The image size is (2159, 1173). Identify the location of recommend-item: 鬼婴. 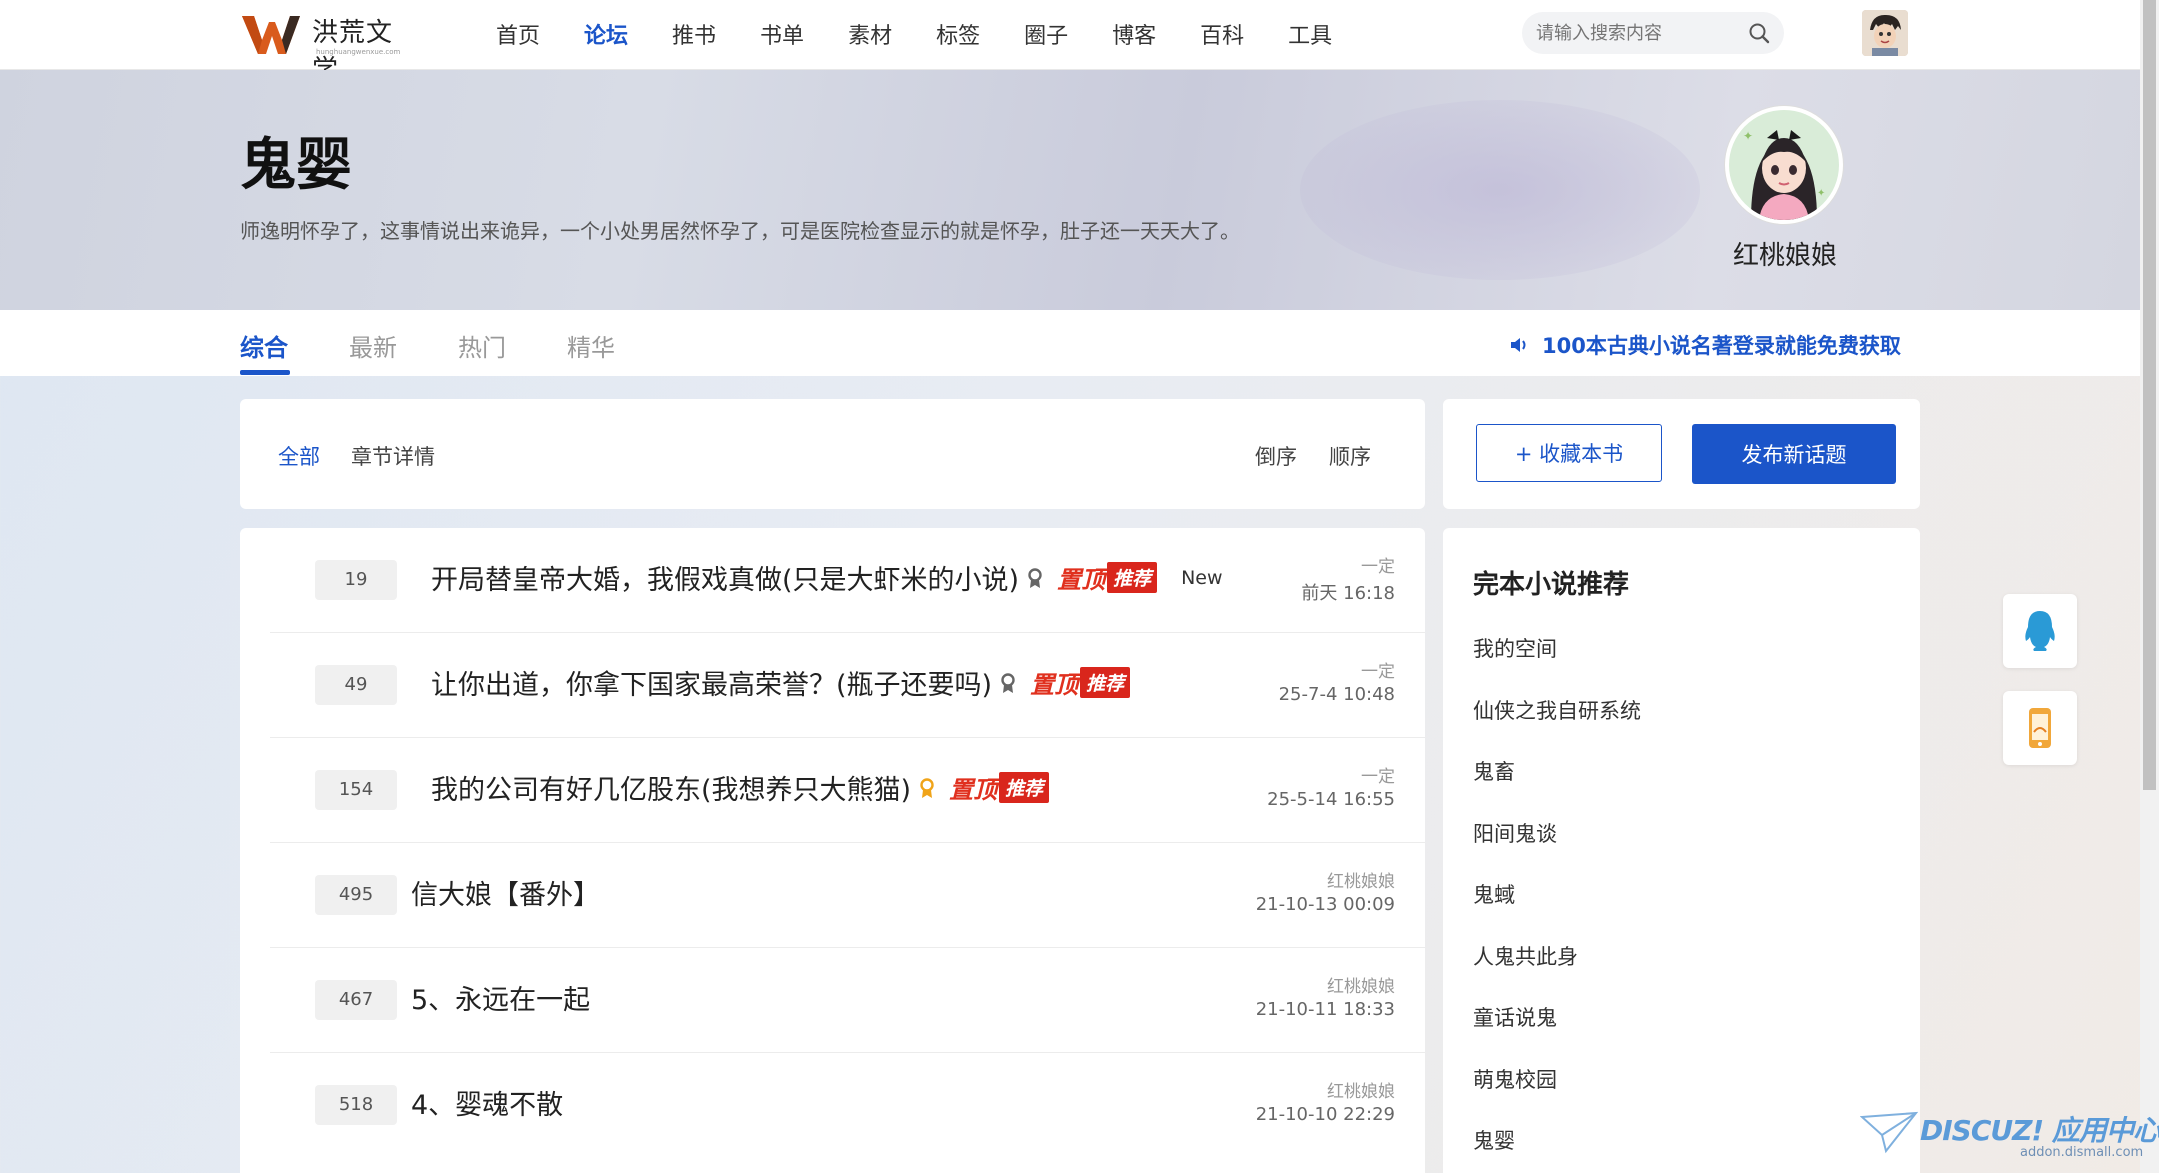
(1557, 1149).